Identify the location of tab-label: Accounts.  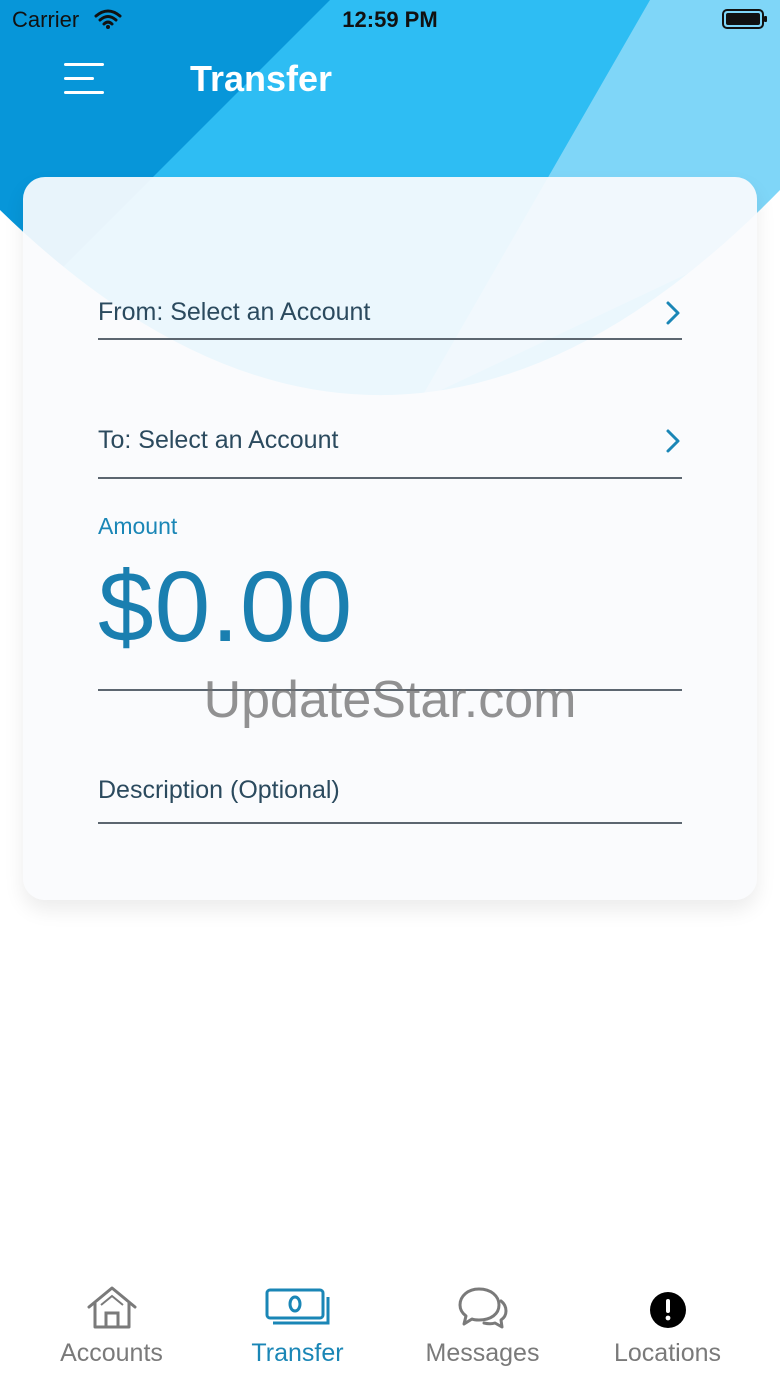
(111, 1353).